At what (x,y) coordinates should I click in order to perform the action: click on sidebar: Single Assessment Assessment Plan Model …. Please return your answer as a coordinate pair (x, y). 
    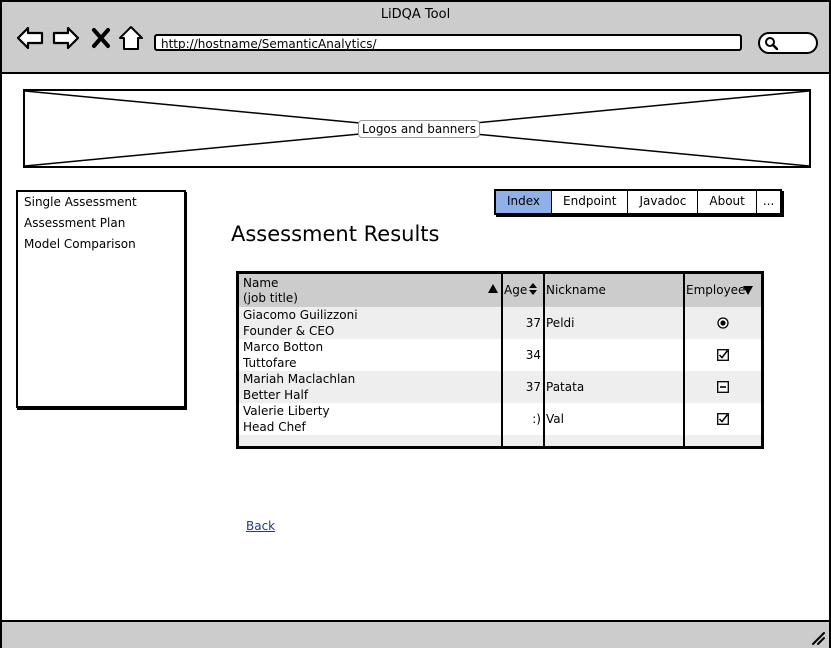
    Looking at the image, I should click on (101, 299).